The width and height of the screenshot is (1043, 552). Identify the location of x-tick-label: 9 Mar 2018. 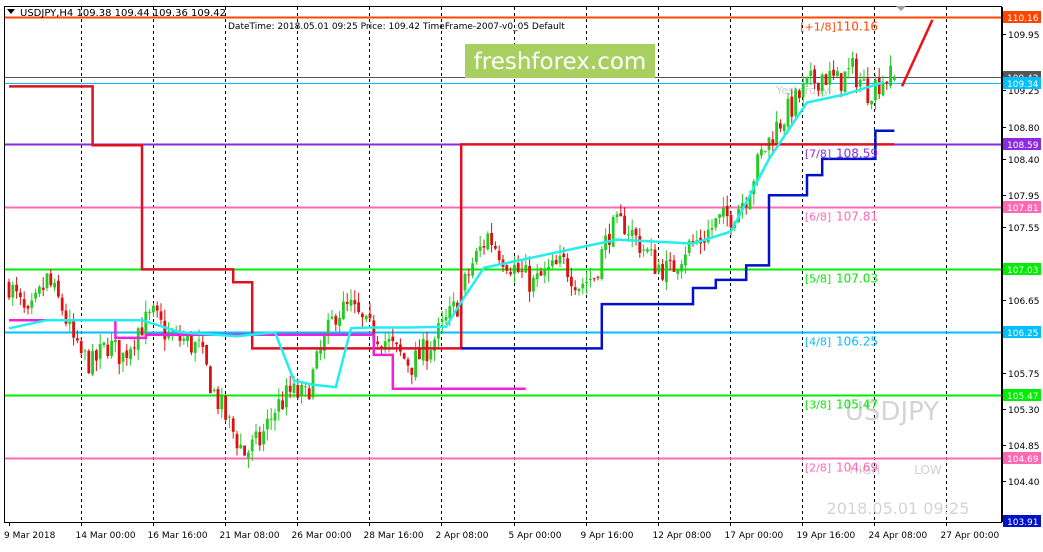
(30, 536).